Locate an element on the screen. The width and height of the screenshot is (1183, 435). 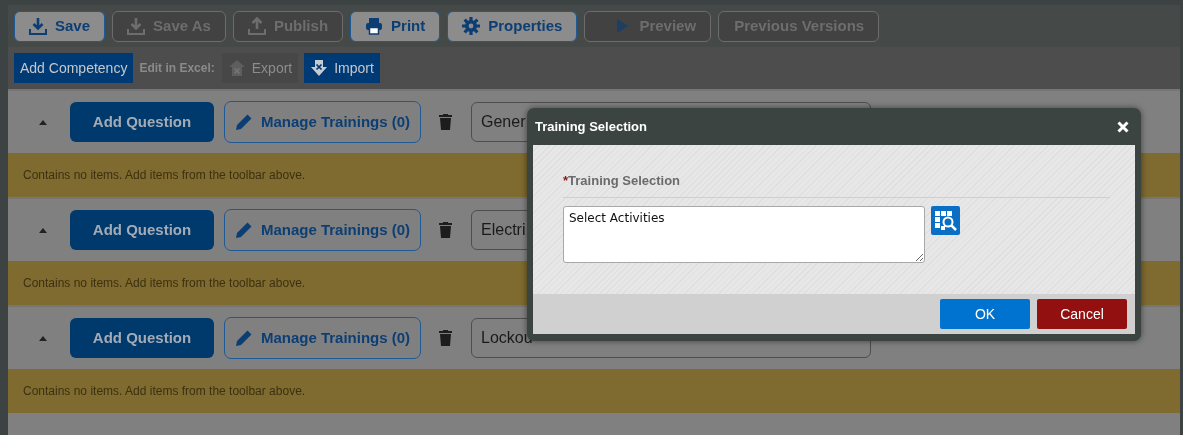
toolbar-button: Print is located at coordinates (395, 26).